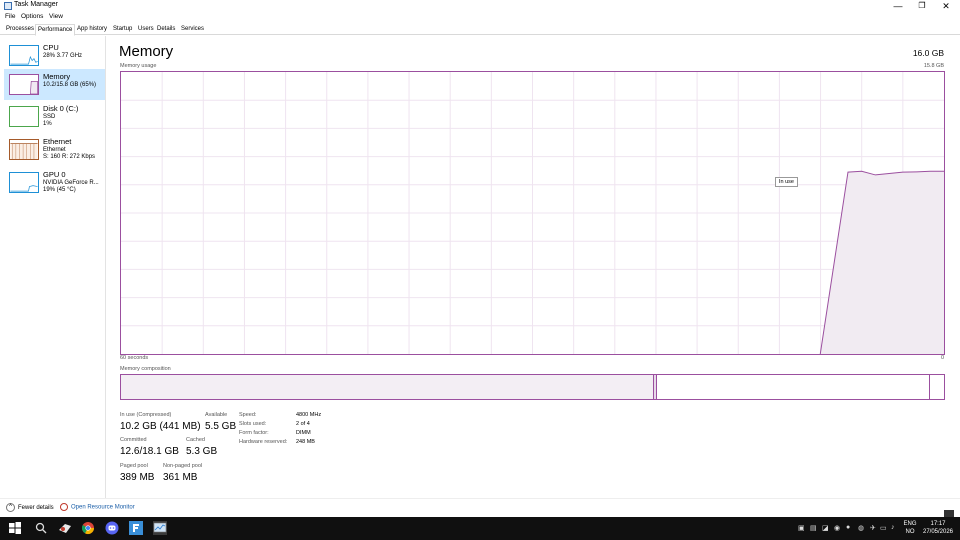  Describe the element at coordinates (92, 29) in the screenshot. I see `tab-app-history: App history` at that location.